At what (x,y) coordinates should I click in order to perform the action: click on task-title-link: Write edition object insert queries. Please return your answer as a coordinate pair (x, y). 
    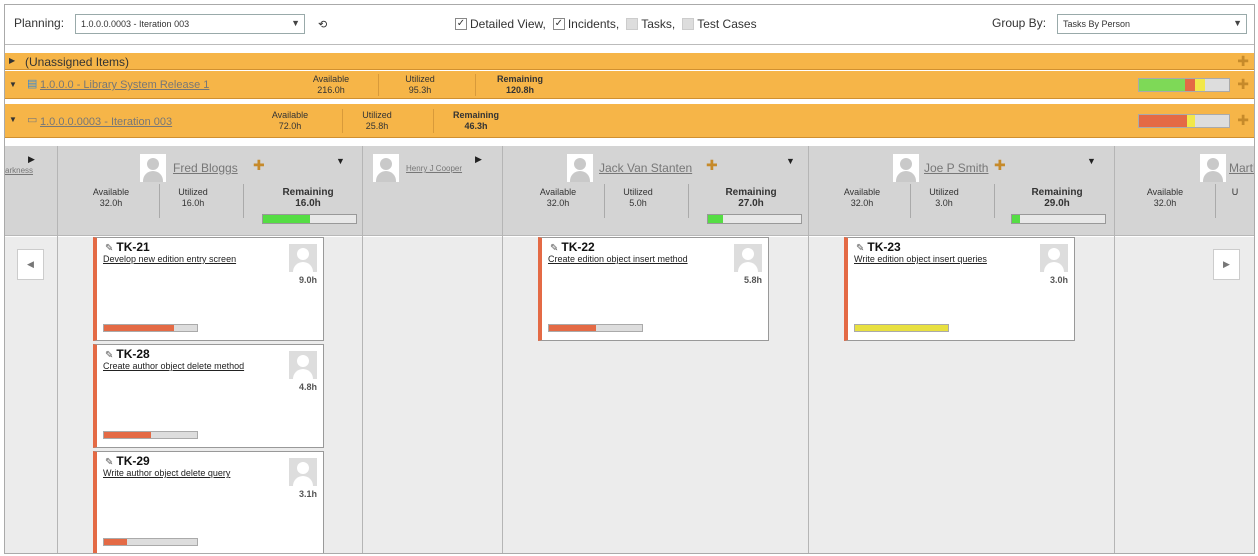
    Looking at the image, I should click on (920, 259).